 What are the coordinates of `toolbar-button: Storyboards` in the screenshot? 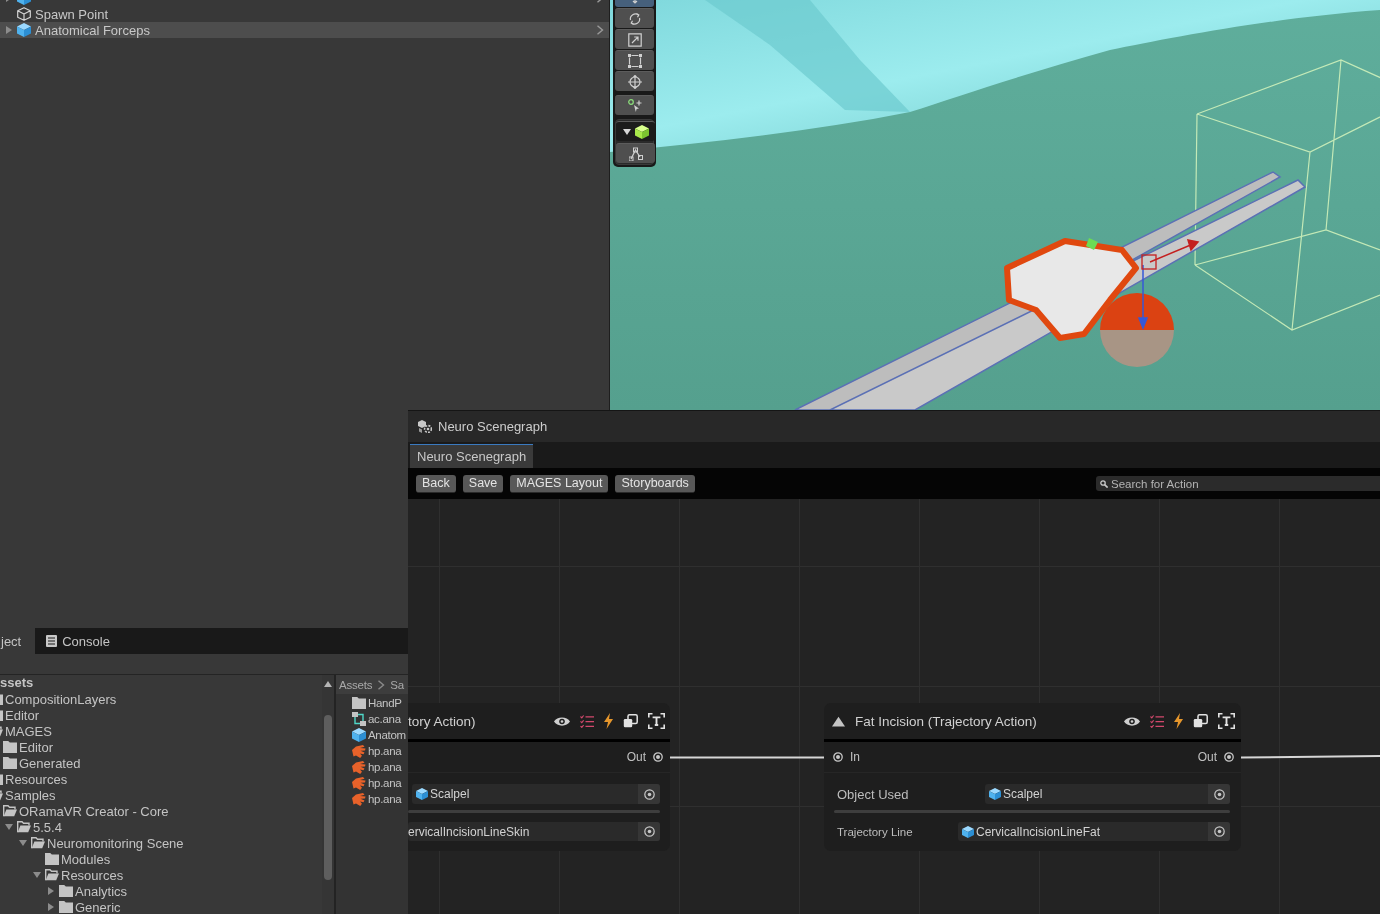 It's located at (655, 483).